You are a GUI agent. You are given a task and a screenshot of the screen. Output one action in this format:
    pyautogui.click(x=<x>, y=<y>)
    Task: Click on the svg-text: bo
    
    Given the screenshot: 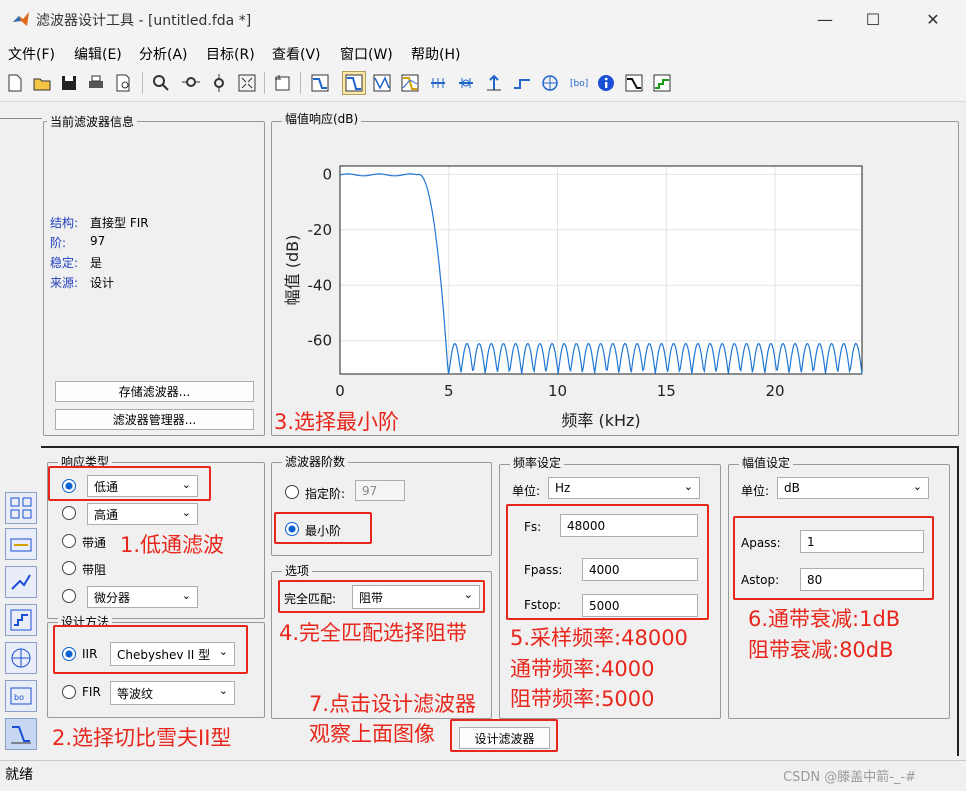 What is the action you would take?
    pyautogui.click(x=19, y=697)
    